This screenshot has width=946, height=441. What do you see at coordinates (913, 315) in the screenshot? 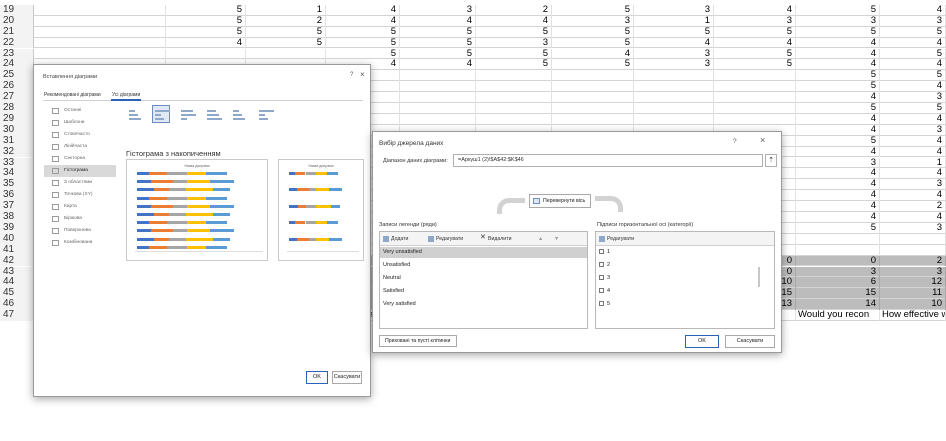
I see `question-header: How effective was` at bounding box center [913, 315].